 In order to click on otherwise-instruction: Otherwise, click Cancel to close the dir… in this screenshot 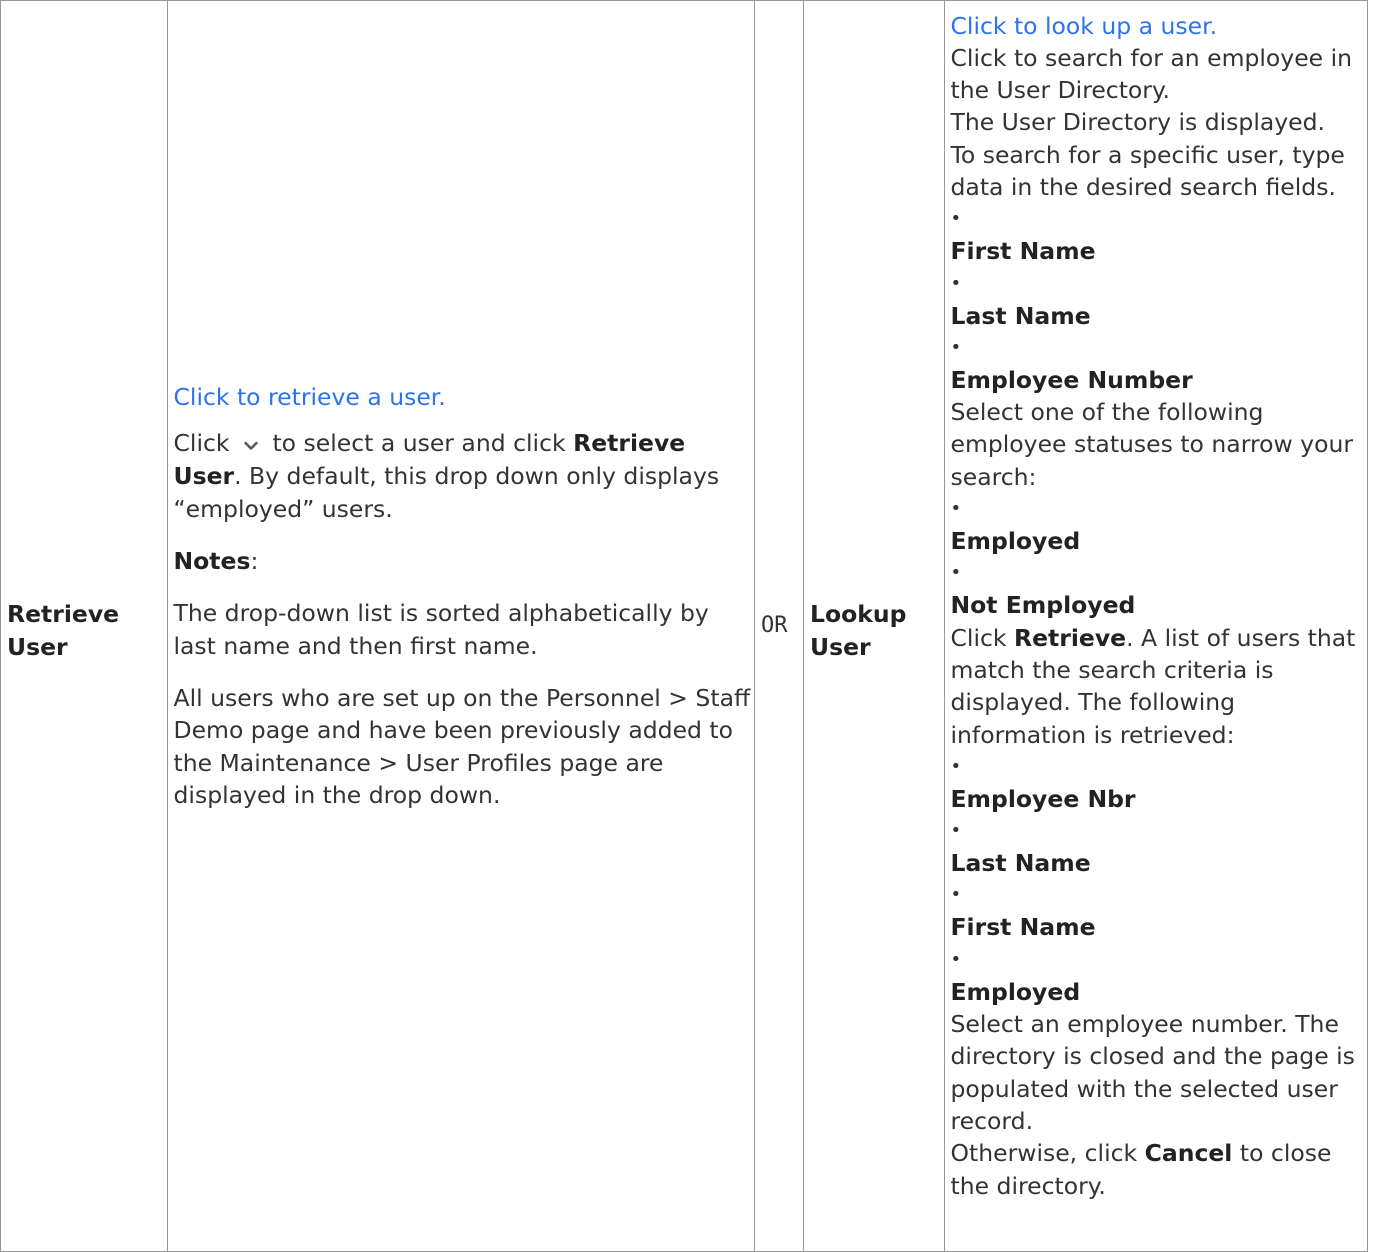, I will do `click(1157, 1169)`.